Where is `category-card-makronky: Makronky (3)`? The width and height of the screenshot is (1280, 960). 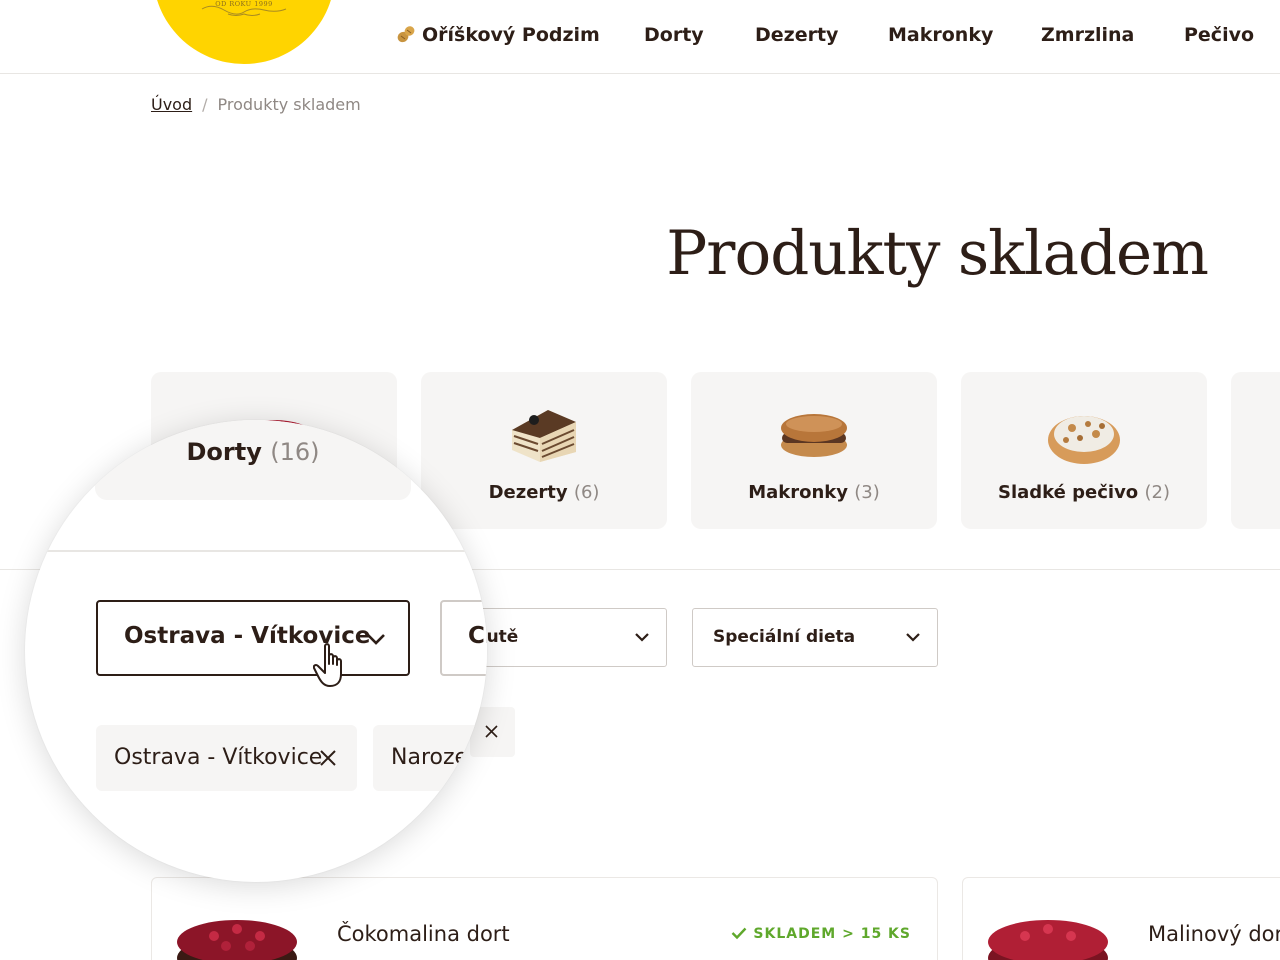
category-card-makronky: Makronky (3) is located at coordinates (814, 450).